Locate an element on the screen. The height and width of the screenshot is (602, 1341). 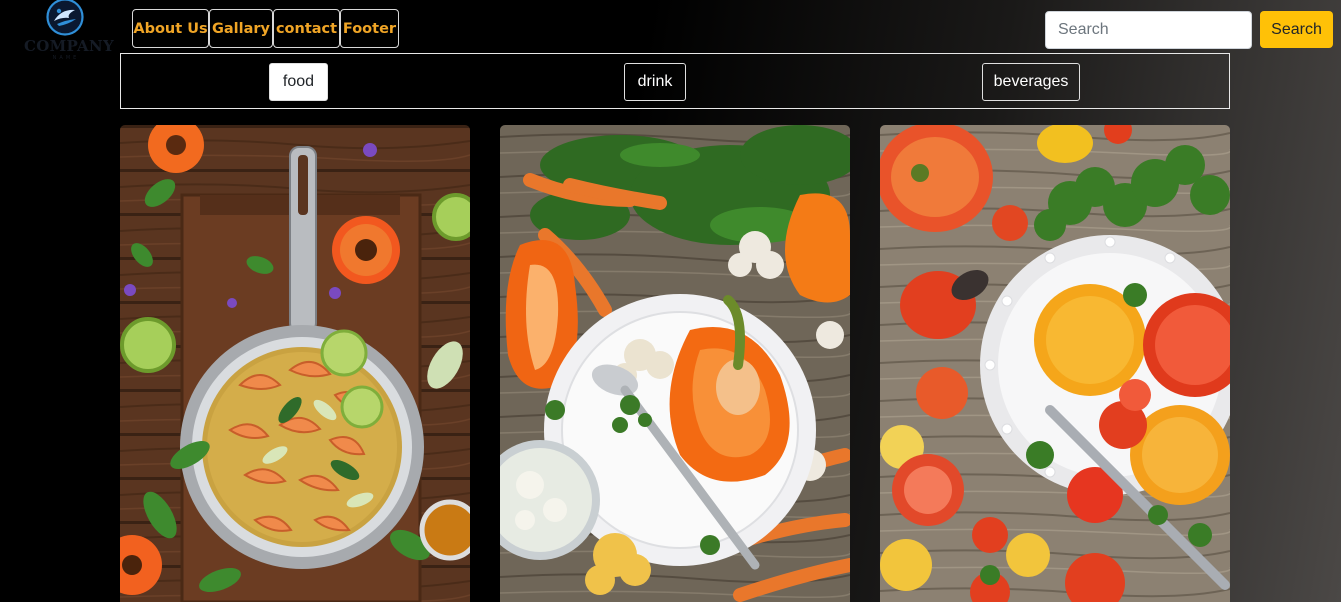
nav-contact: contact is located at coordinates (306, 28).